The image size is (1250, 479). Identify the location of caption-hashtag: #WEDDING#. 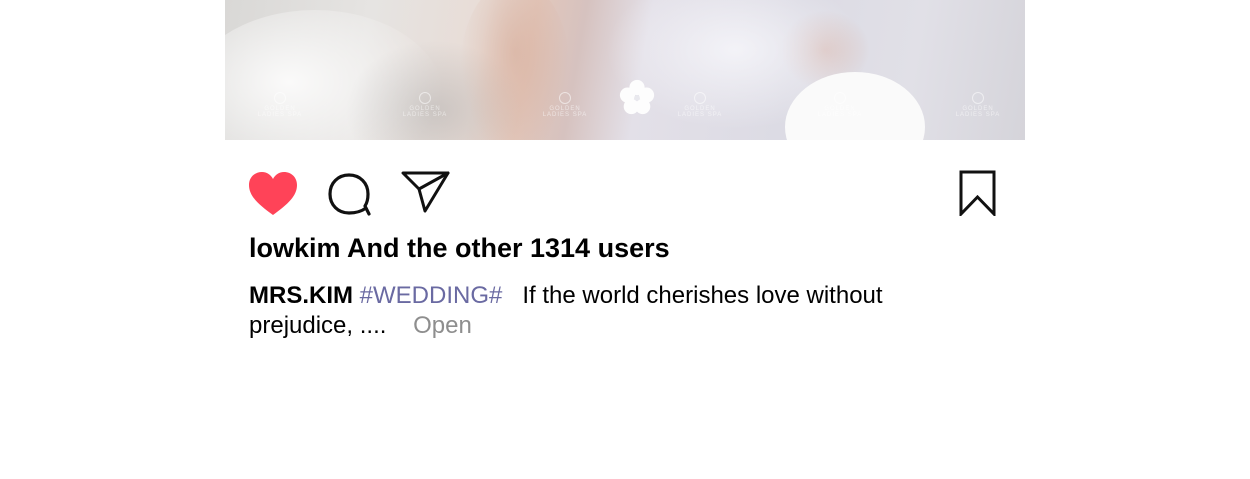
(431, 295).